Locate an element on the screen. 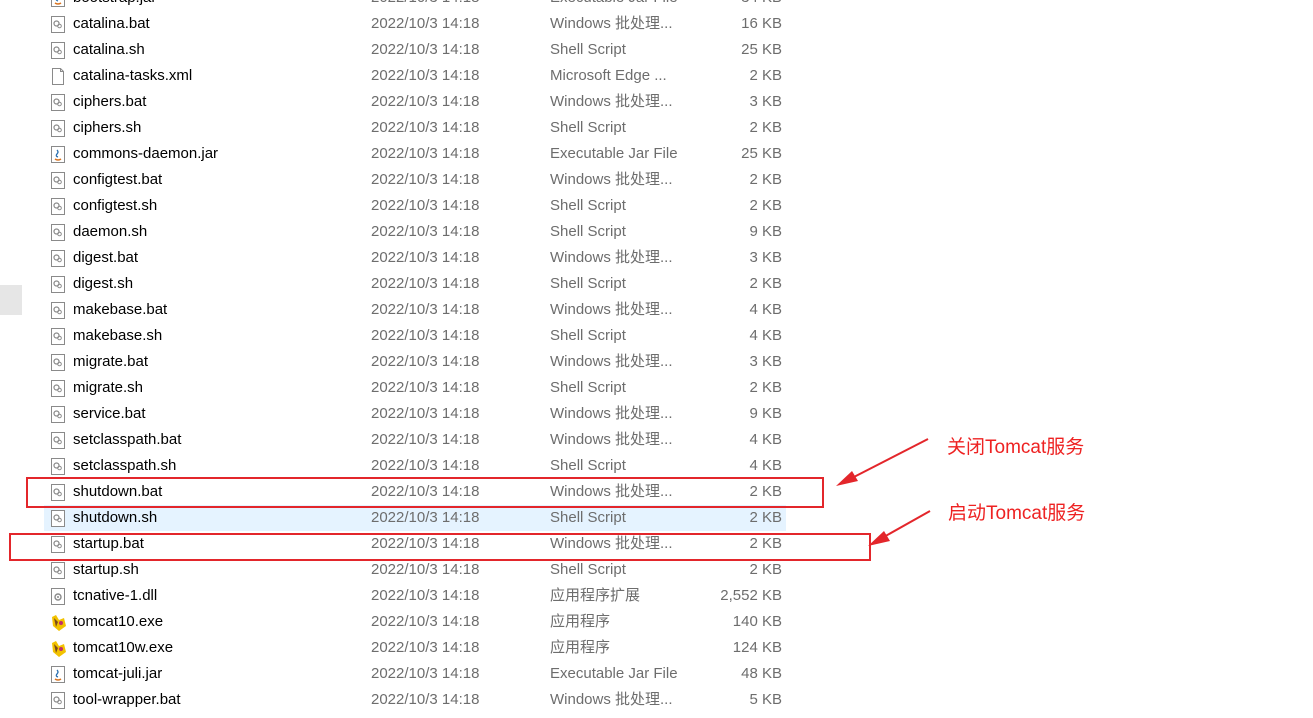 The image size is (1313, 718). shutdown-arrow is located at coordinates (882, 462).